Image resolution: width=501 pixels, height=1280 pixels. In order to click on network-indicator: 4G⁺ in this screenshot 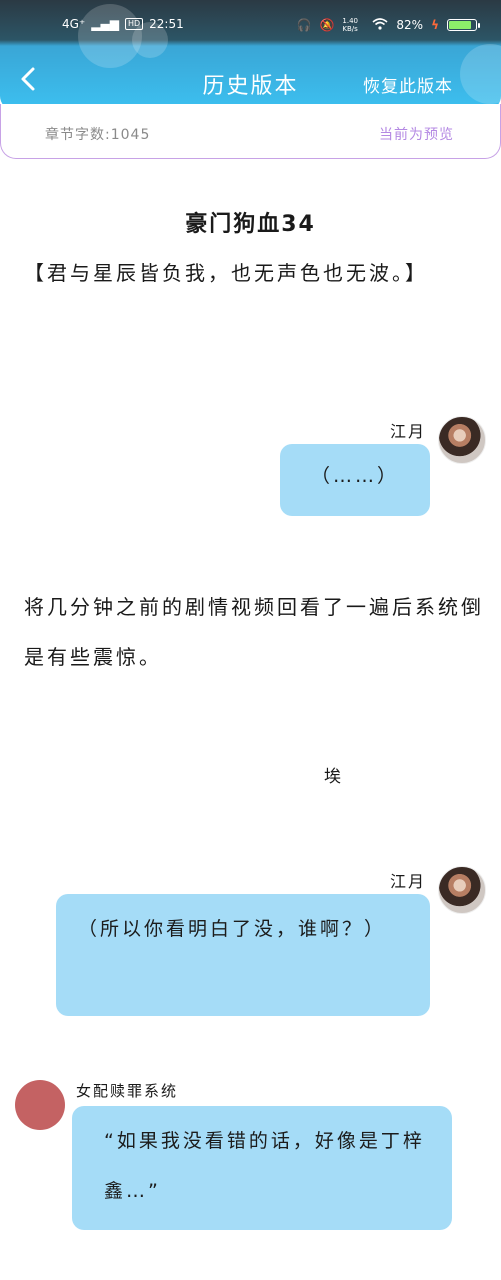, I will do `click(74, 24)`.